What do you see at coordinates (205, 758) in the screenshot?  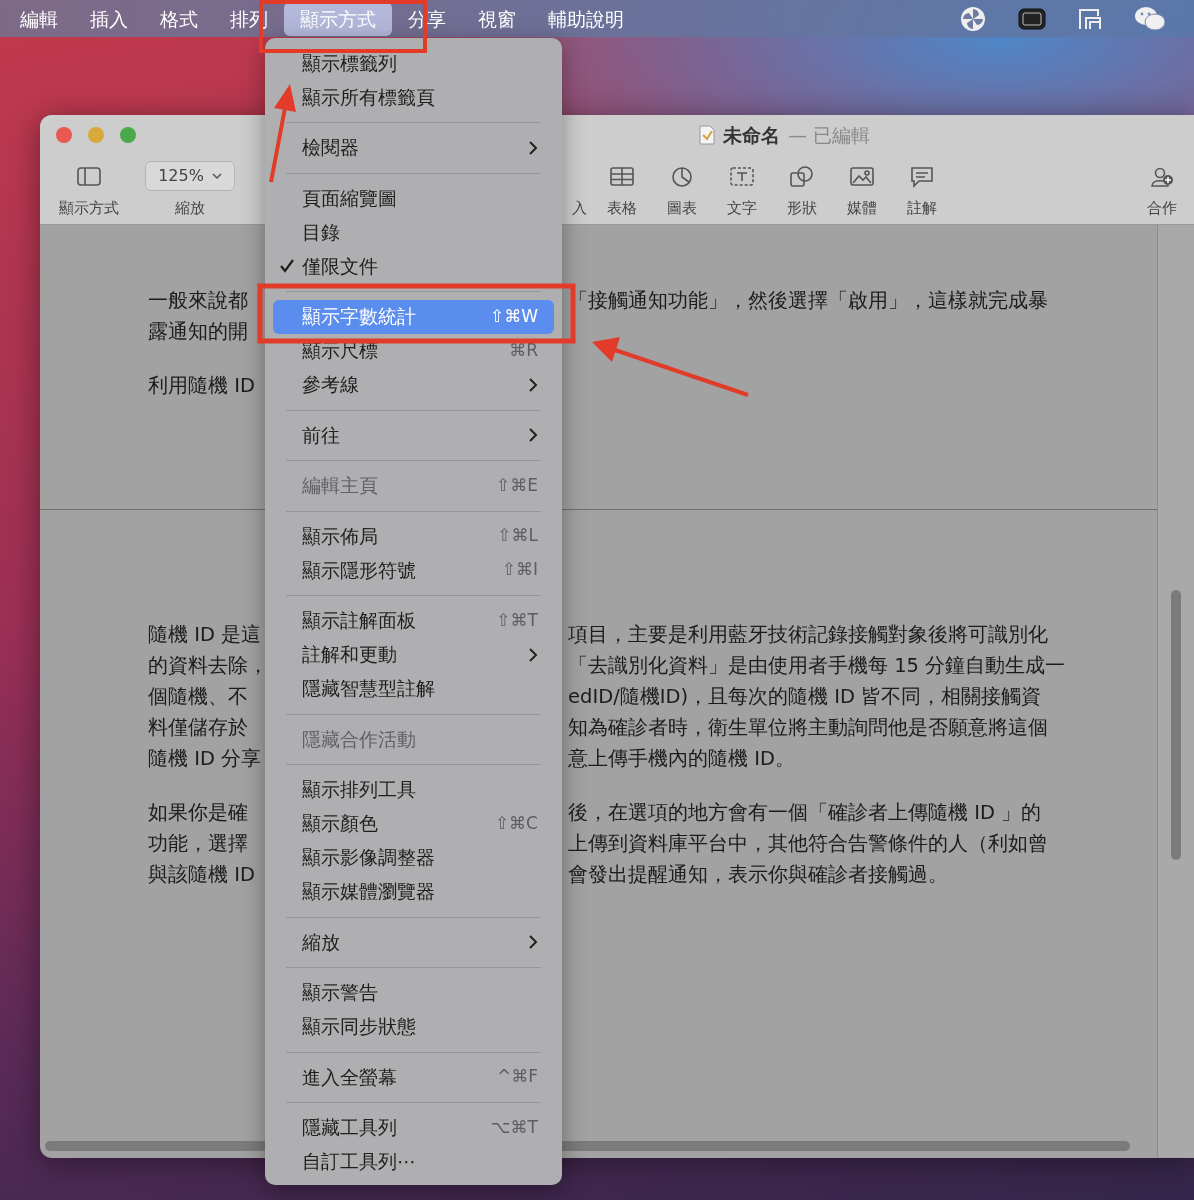 I see `body-text: 隨機 ID 分享` at bounding box center [205, 758].